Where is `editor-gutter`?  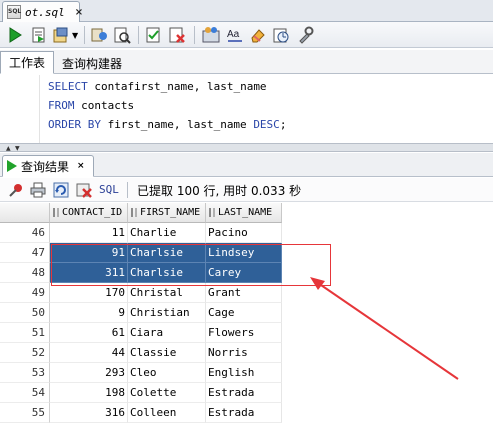
editor-gutter is located at coordinates (20, 109).